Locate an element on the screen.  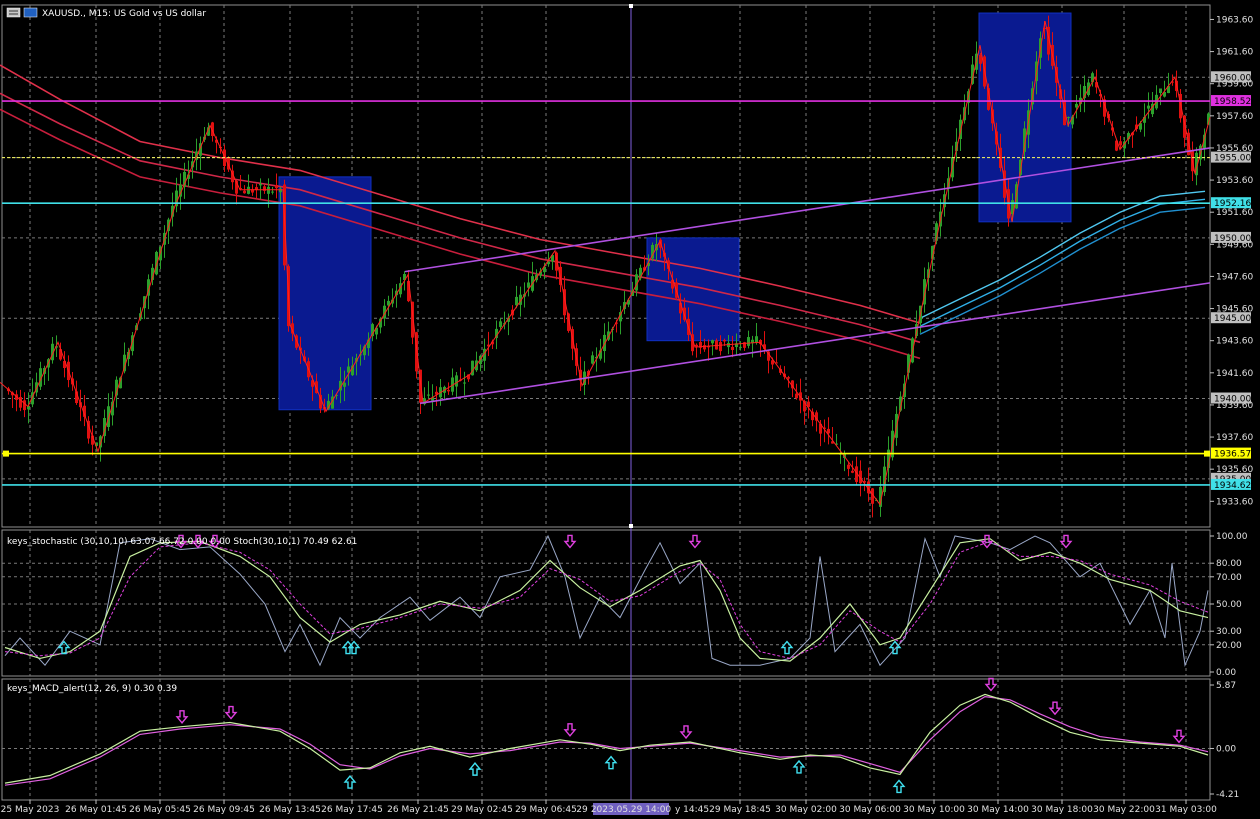
price-level-tag-label: 1950.00 is located at coordinates (1232, 239).